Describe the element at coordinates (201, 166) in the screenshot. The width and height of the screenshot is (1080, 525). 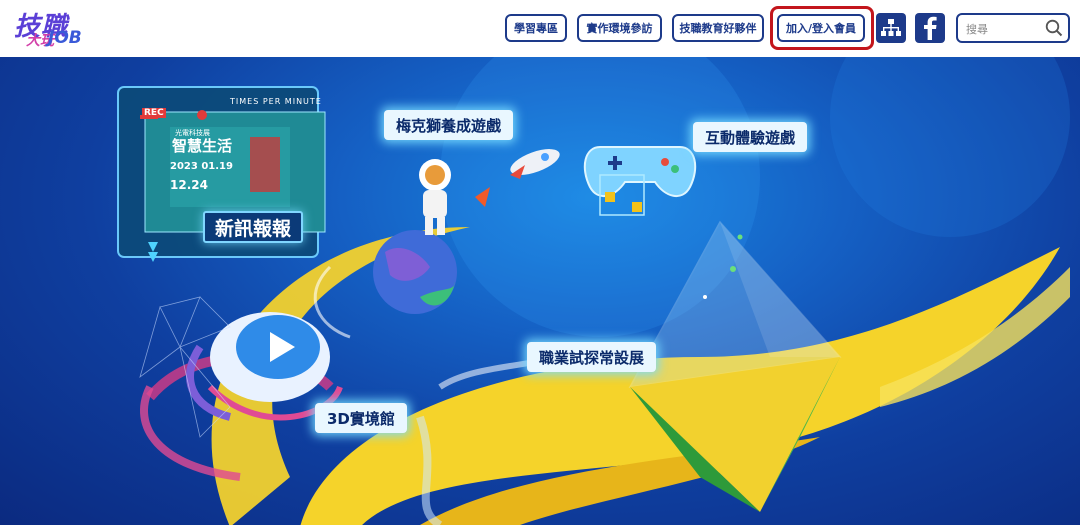
I see `news-date-start: 2023 01.19` at that location.